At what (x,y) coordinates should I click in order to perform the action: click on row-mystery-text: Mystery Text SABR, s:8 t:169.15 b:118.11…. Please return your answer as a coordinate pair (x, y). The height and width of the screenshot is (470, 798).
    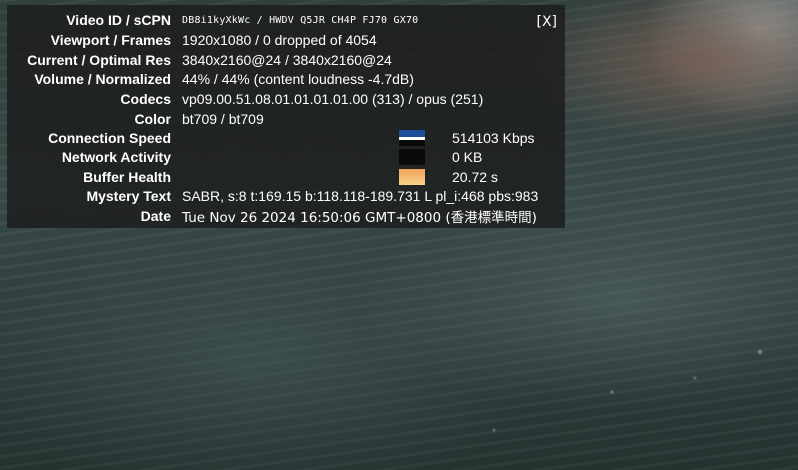
    Looking at the image, I should click on (286, 196).